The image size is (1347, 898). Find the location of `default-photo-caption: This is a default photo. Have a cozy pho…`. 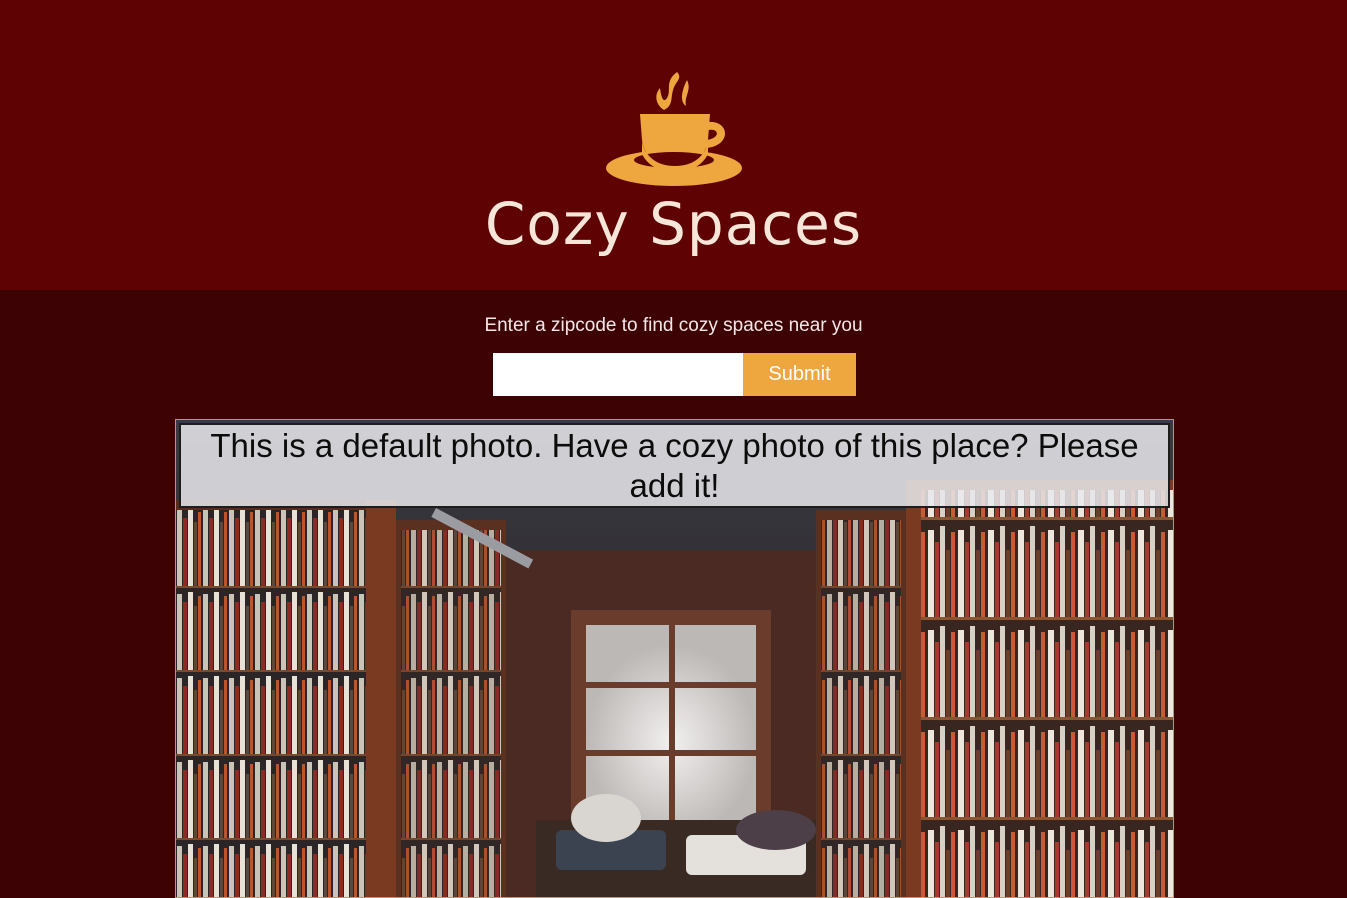

default-photo-caption: This is a default photo. Have a cozy pho… is located at coordinates (674, 465).